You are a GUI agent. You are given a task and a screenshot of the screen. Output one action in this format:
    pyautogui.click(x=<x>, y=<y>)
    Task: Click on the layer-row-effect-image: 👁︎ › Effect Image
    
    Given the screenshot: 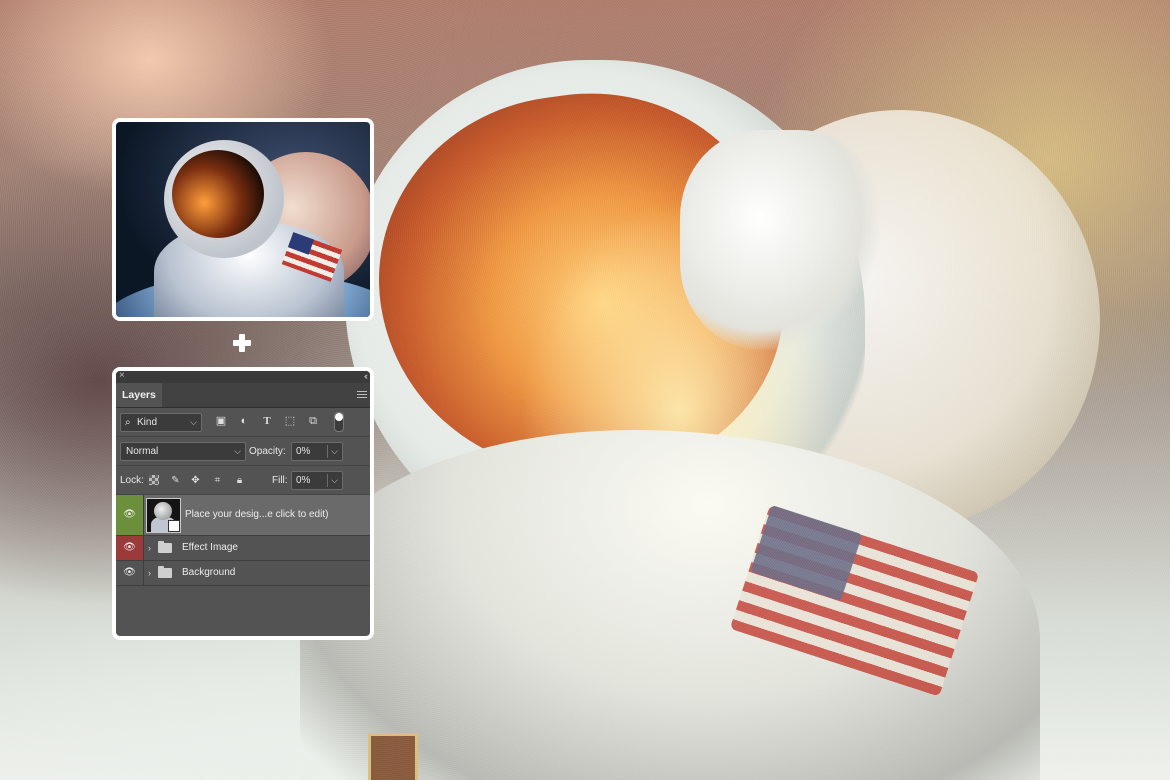 What is the action you would take?
    pyautogui.click(x=243, y=548)
    